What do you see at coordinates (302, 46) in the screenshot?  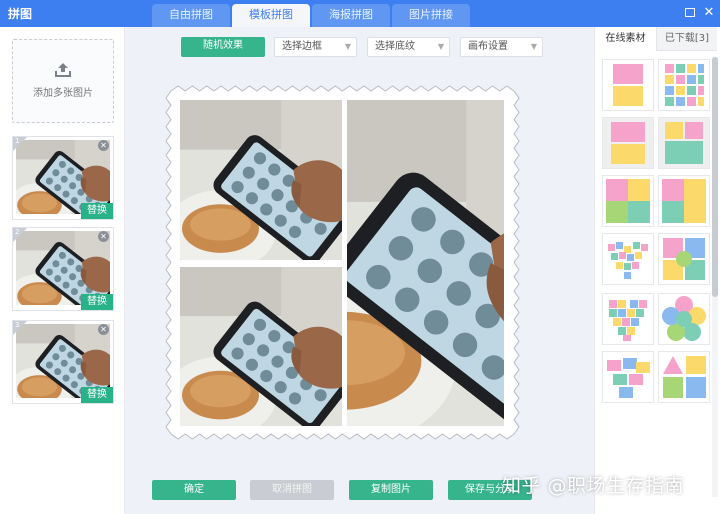 I see `border-select-label: 选择边框` at bounding box center [302, 46].